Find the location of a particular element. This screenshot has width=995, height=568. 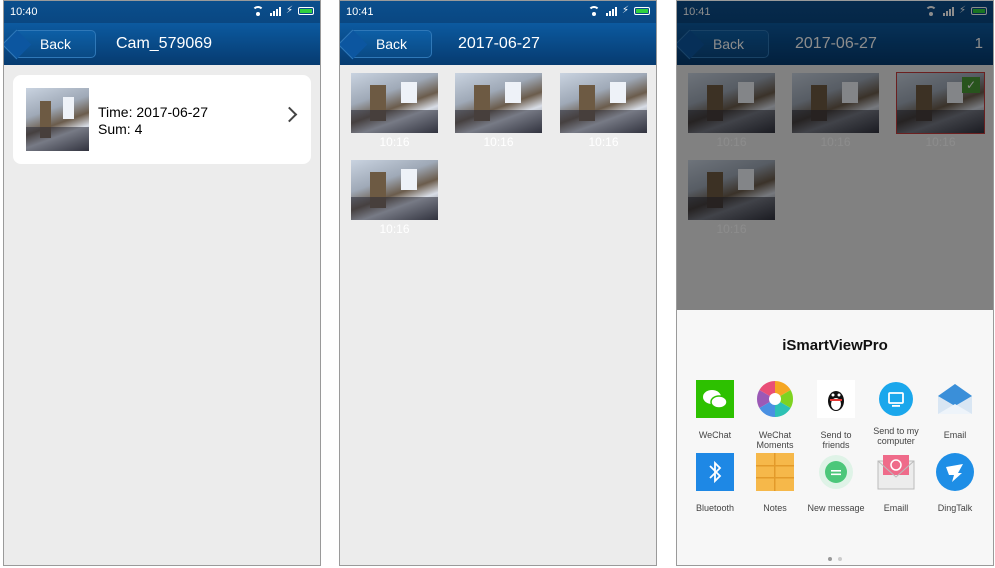

share-dingtalk: DingTalk is located at coordinates (955, 483).